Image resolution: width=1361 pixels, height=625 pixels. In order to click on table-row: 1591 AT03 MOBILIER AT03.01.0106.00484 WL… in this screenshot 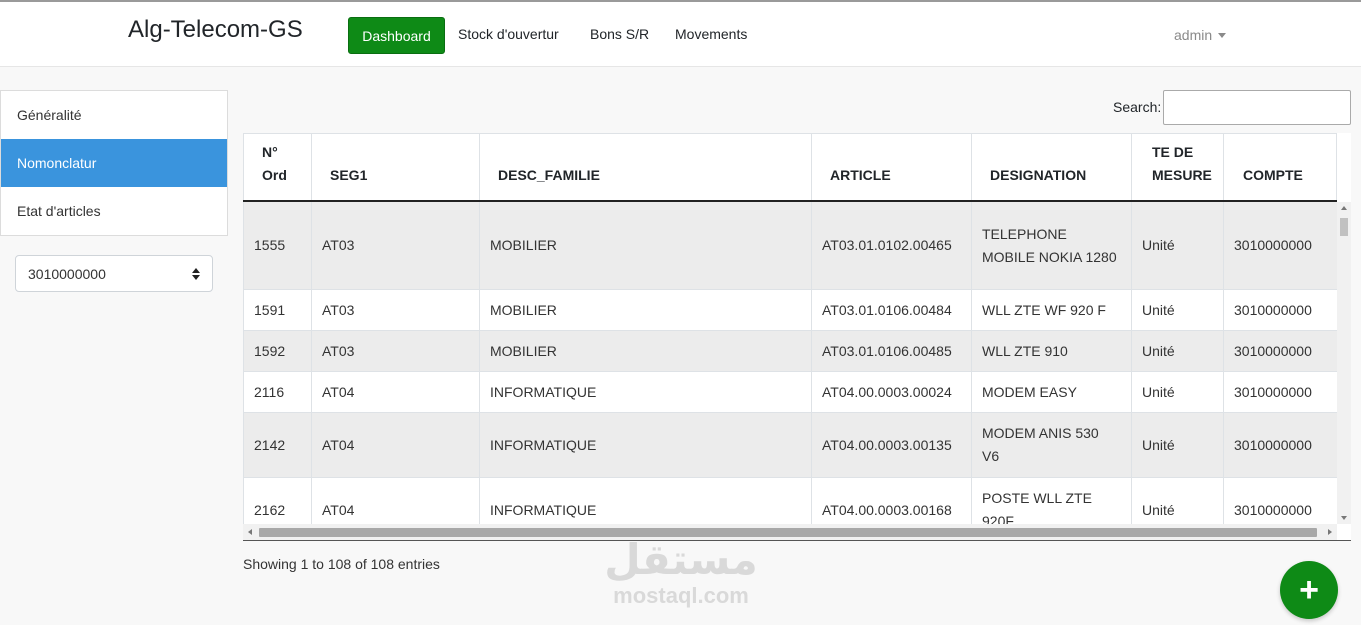, I will do `click(790, 310)`.